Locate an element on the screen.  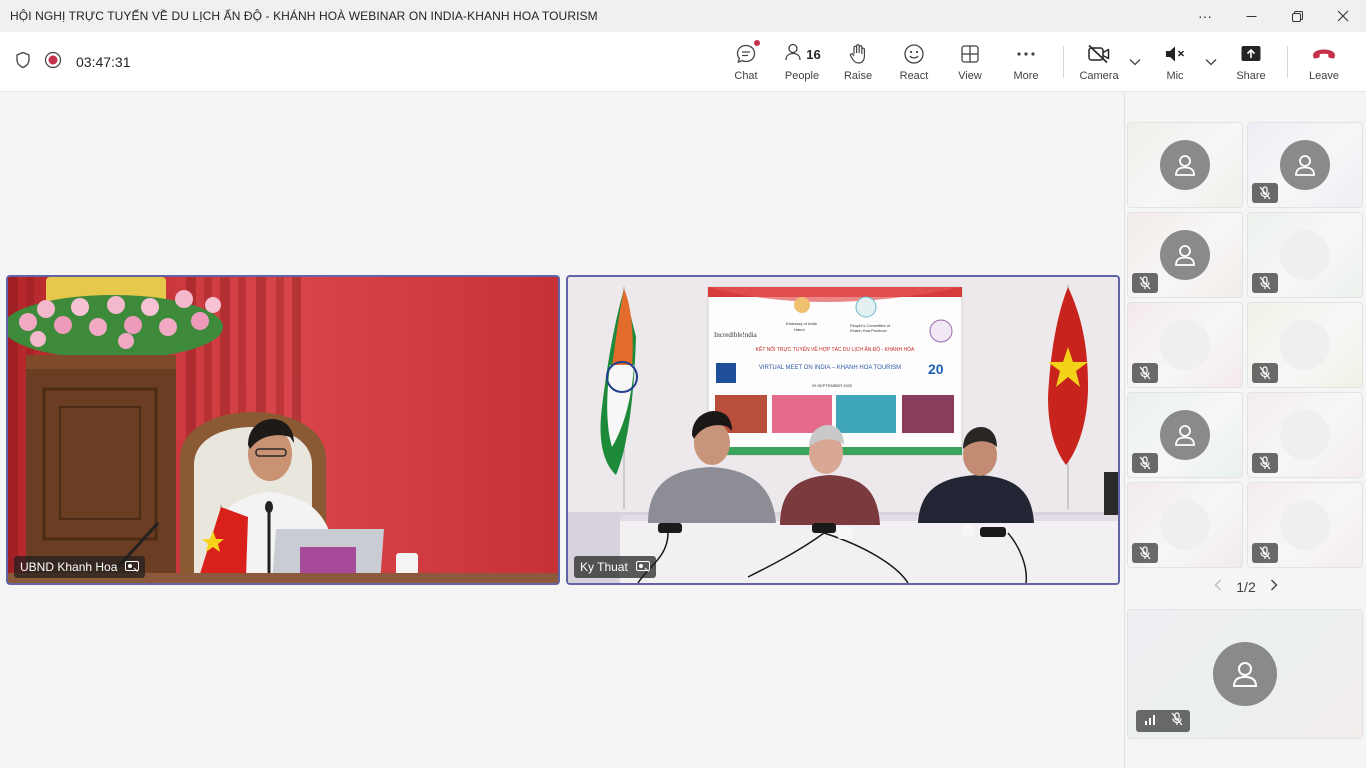
people-label: People is located at coordinates (802, 76).